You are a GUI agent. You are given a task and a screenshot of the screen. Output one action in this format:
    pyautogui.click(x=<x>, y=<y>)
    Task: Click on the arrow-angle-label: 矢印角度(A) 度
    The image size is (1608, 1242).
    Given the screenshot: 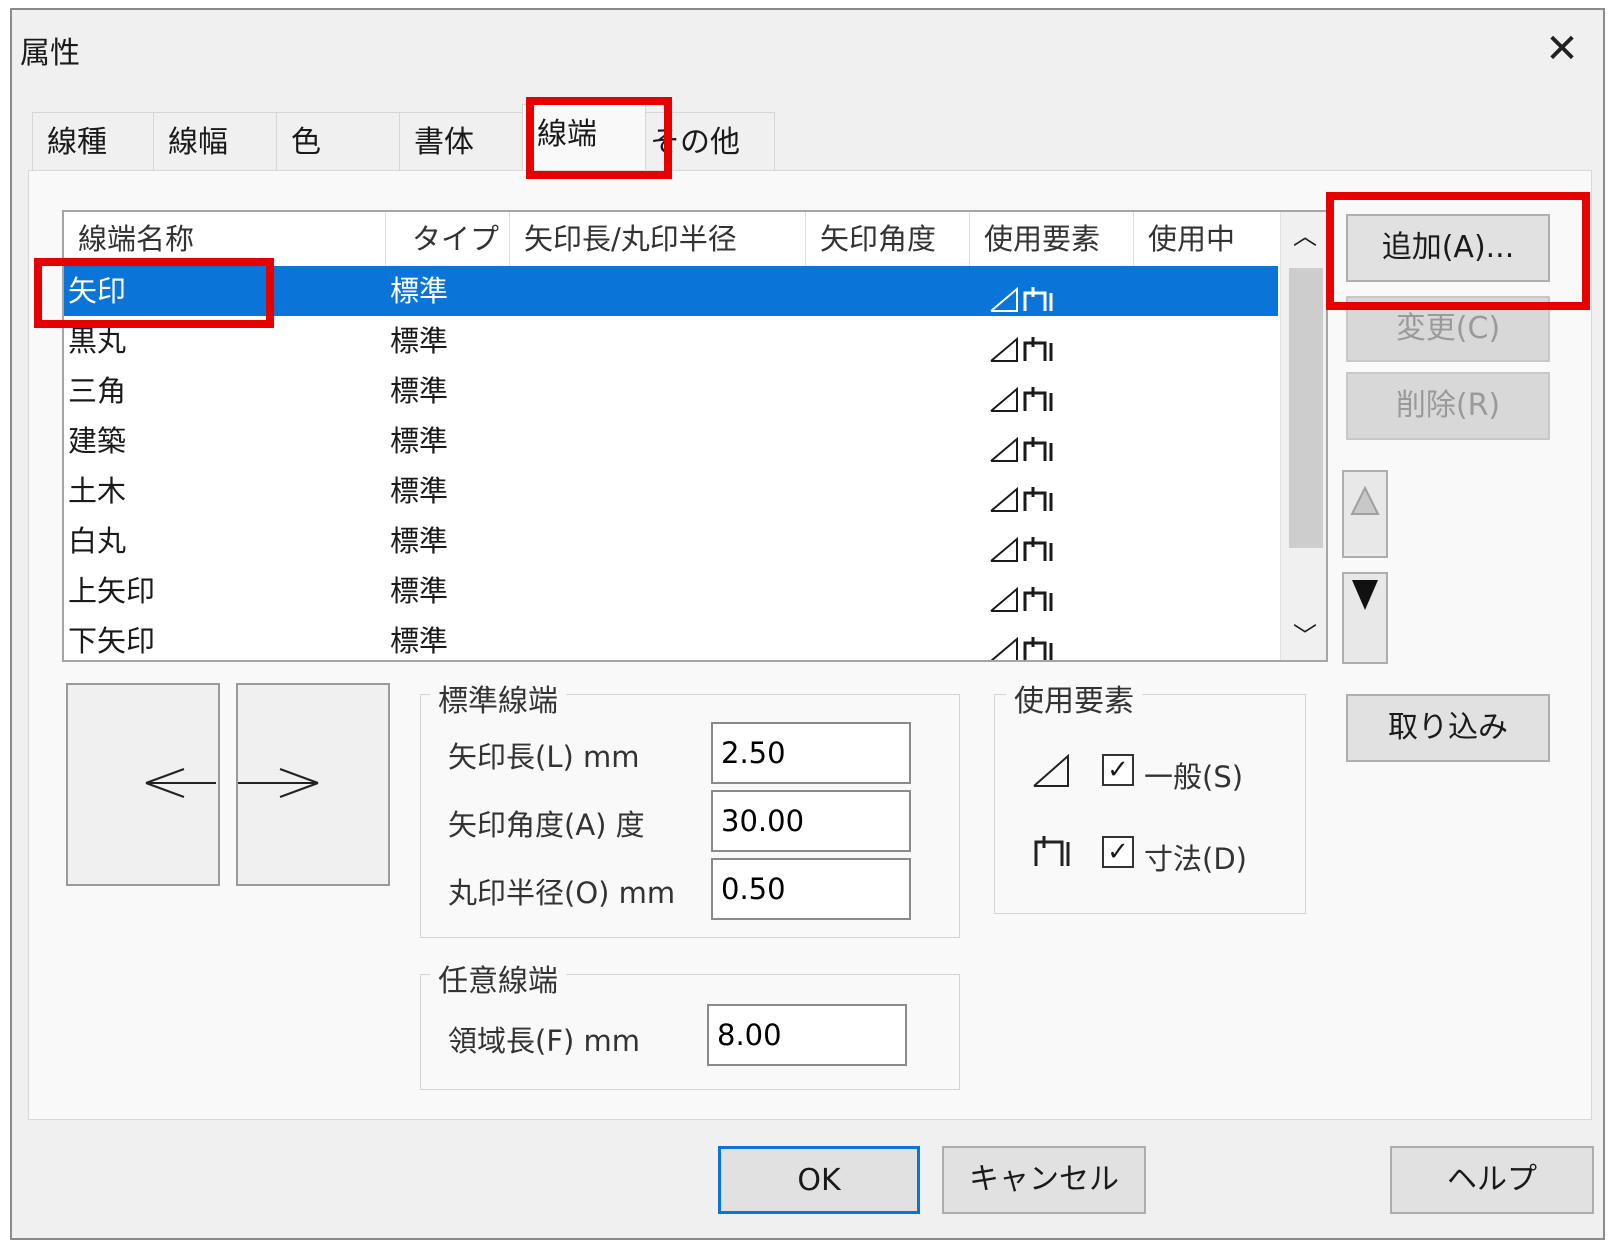 What is the action you would take?
    pyautogui.click(x=546, y=825)
    